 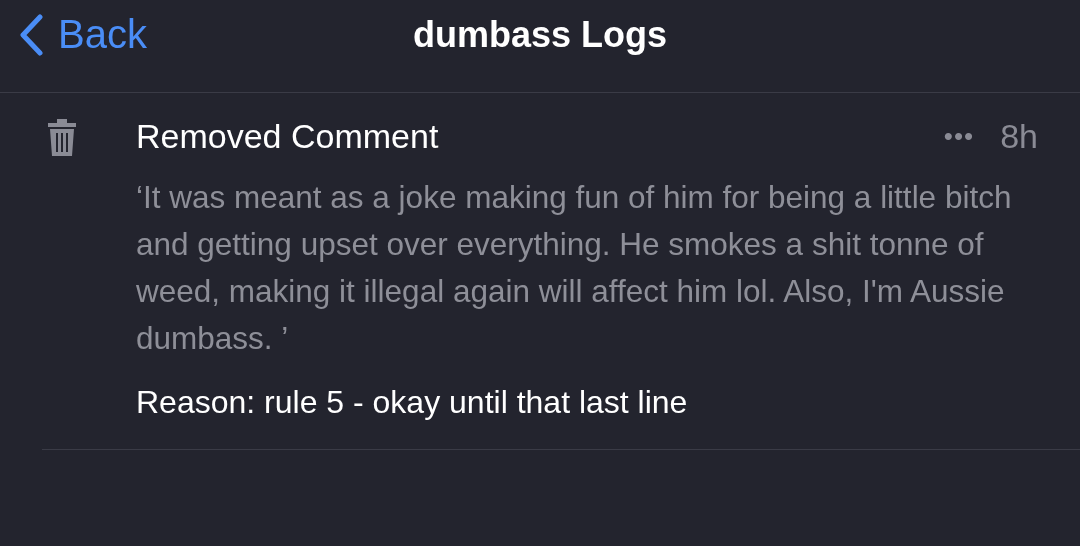 What do you see at coordinates (959, 136) in the screenshot?
I see `more-button: •••` at bounding box center [959, 136].